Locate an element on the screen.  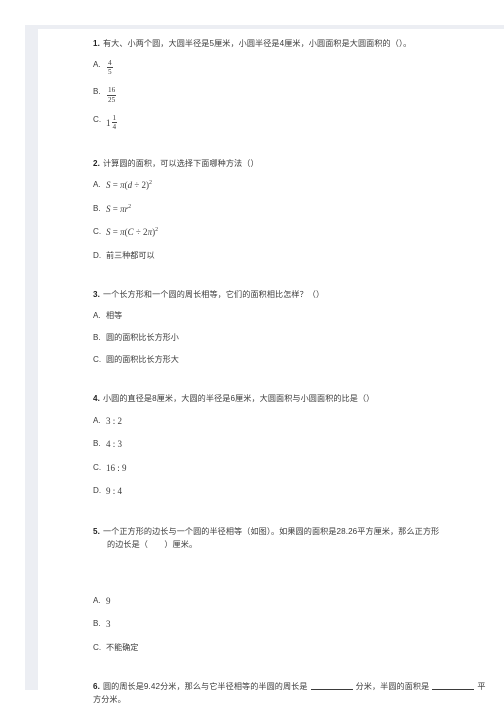
page-left-edge is located at coordinates (31, 357).